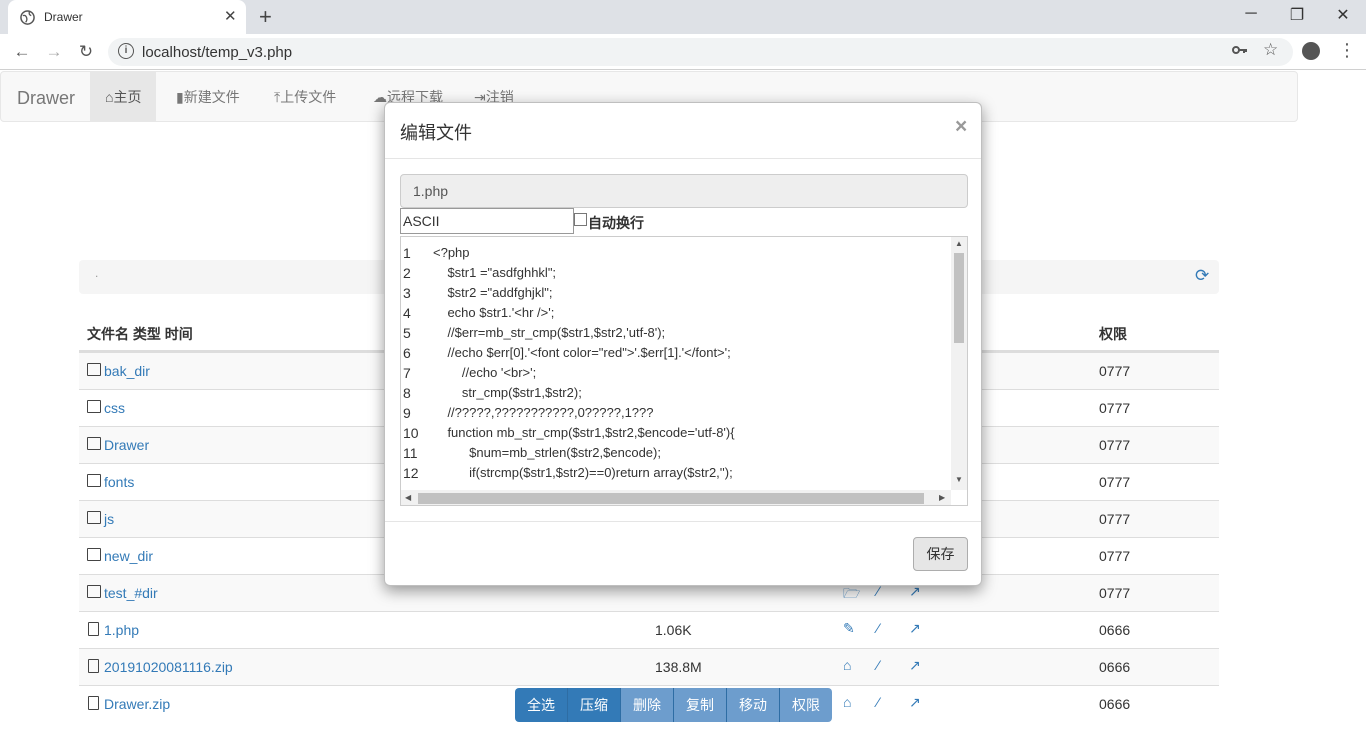 Image resolution: width=1366 pixels, height=733 pixels. What do you see at coordinates (684, 191) in the screenshot?
I see `filename-field: 1.php` at bounding box center [684, 191].